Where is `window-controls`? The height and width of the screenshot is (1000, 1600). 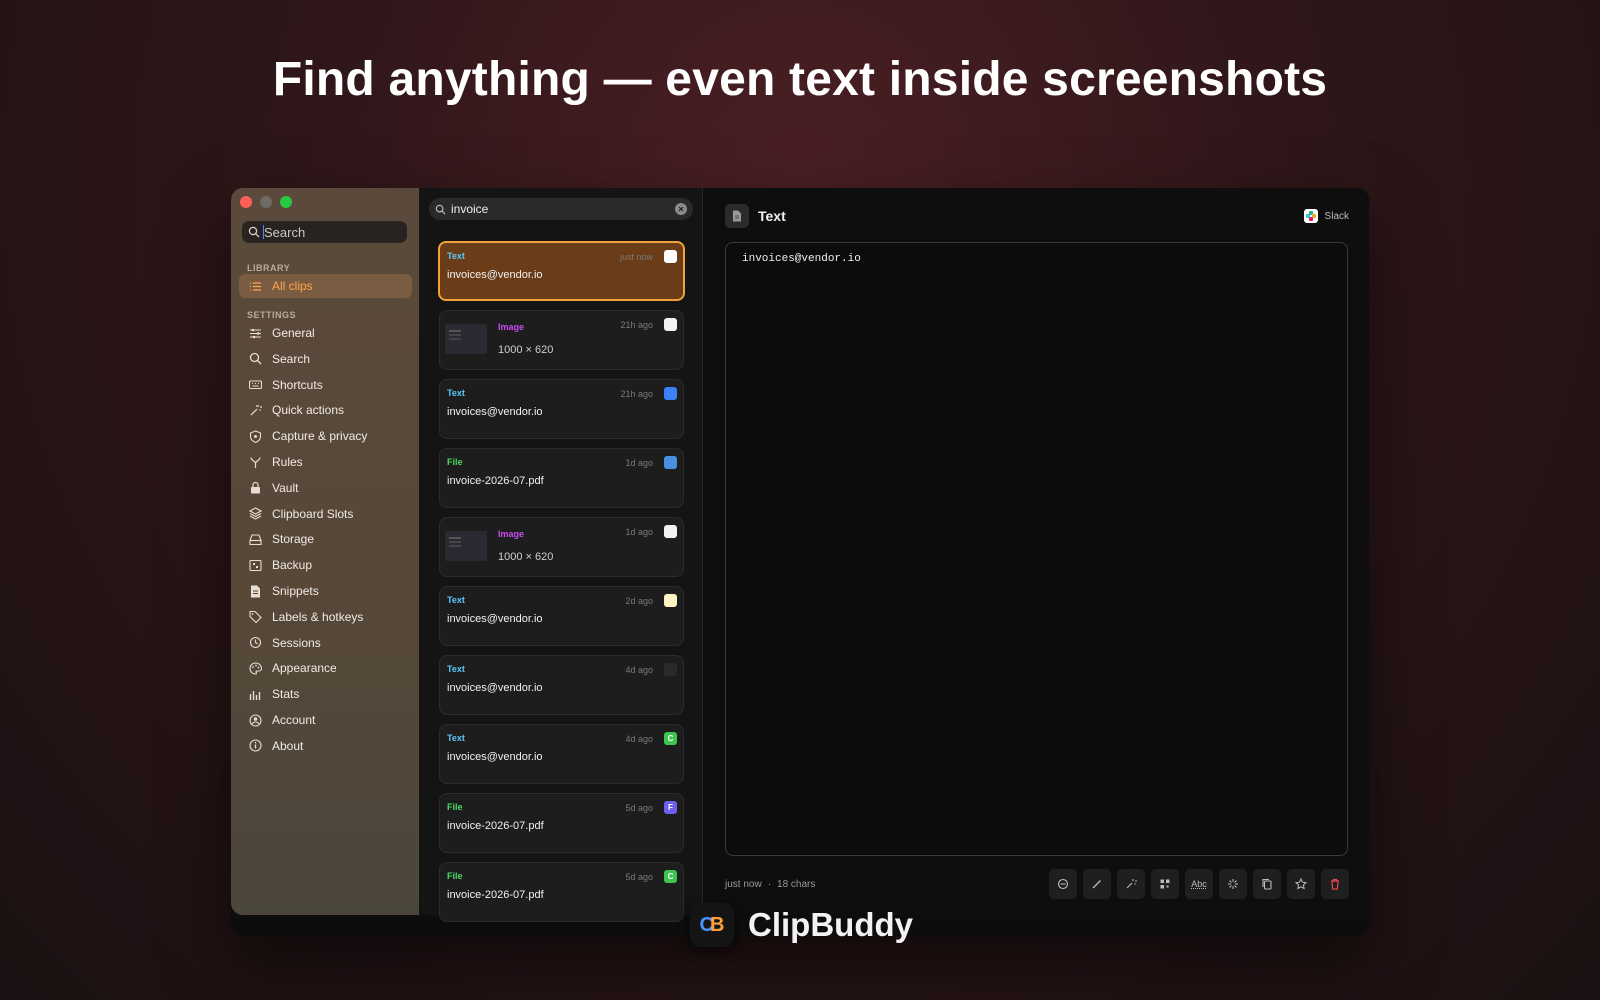
window-controls is located at coordinates (266, 202).